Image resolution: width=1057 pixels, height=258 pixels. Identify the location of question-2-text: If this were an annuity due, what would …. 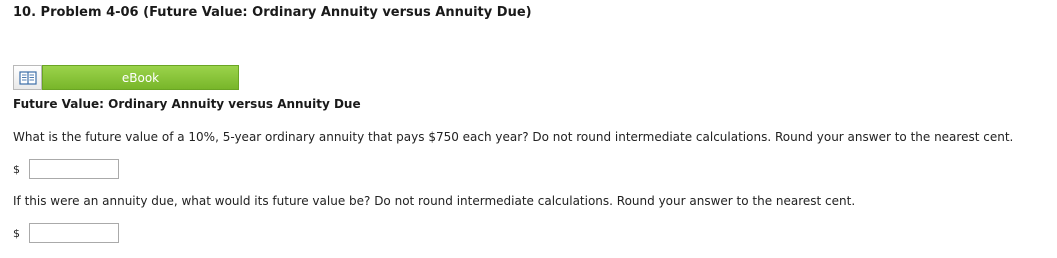
(434, 201).